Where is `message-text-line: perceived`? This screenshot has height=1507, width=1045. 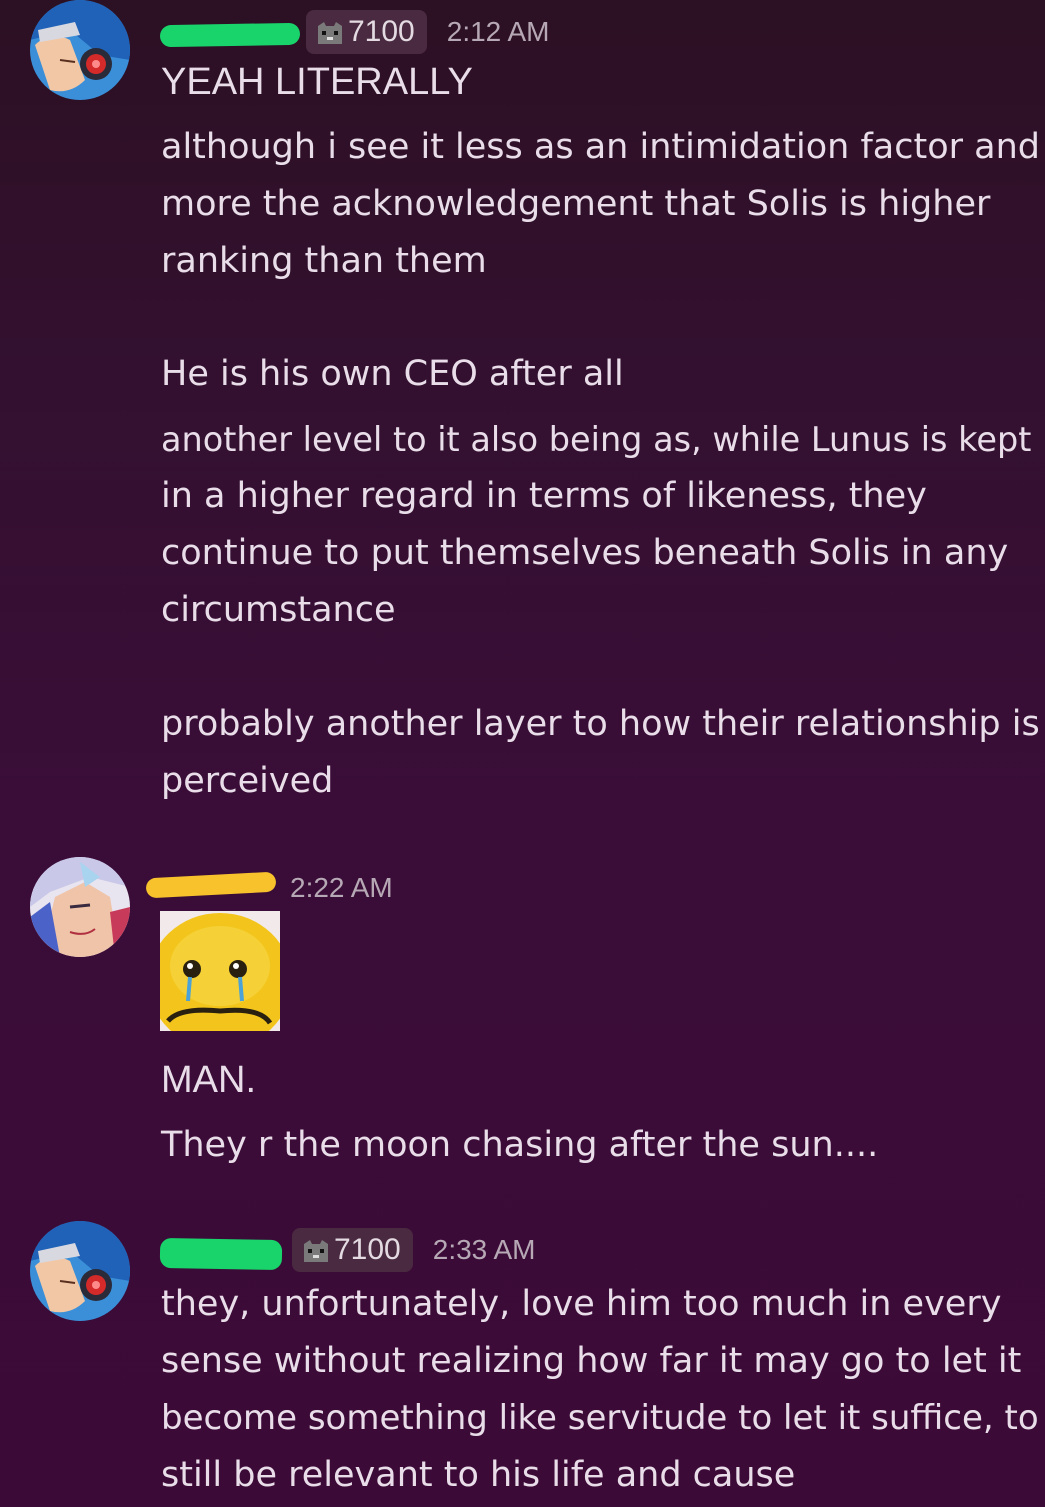
message-text-line: perceived is located at coordinates (247, 781).